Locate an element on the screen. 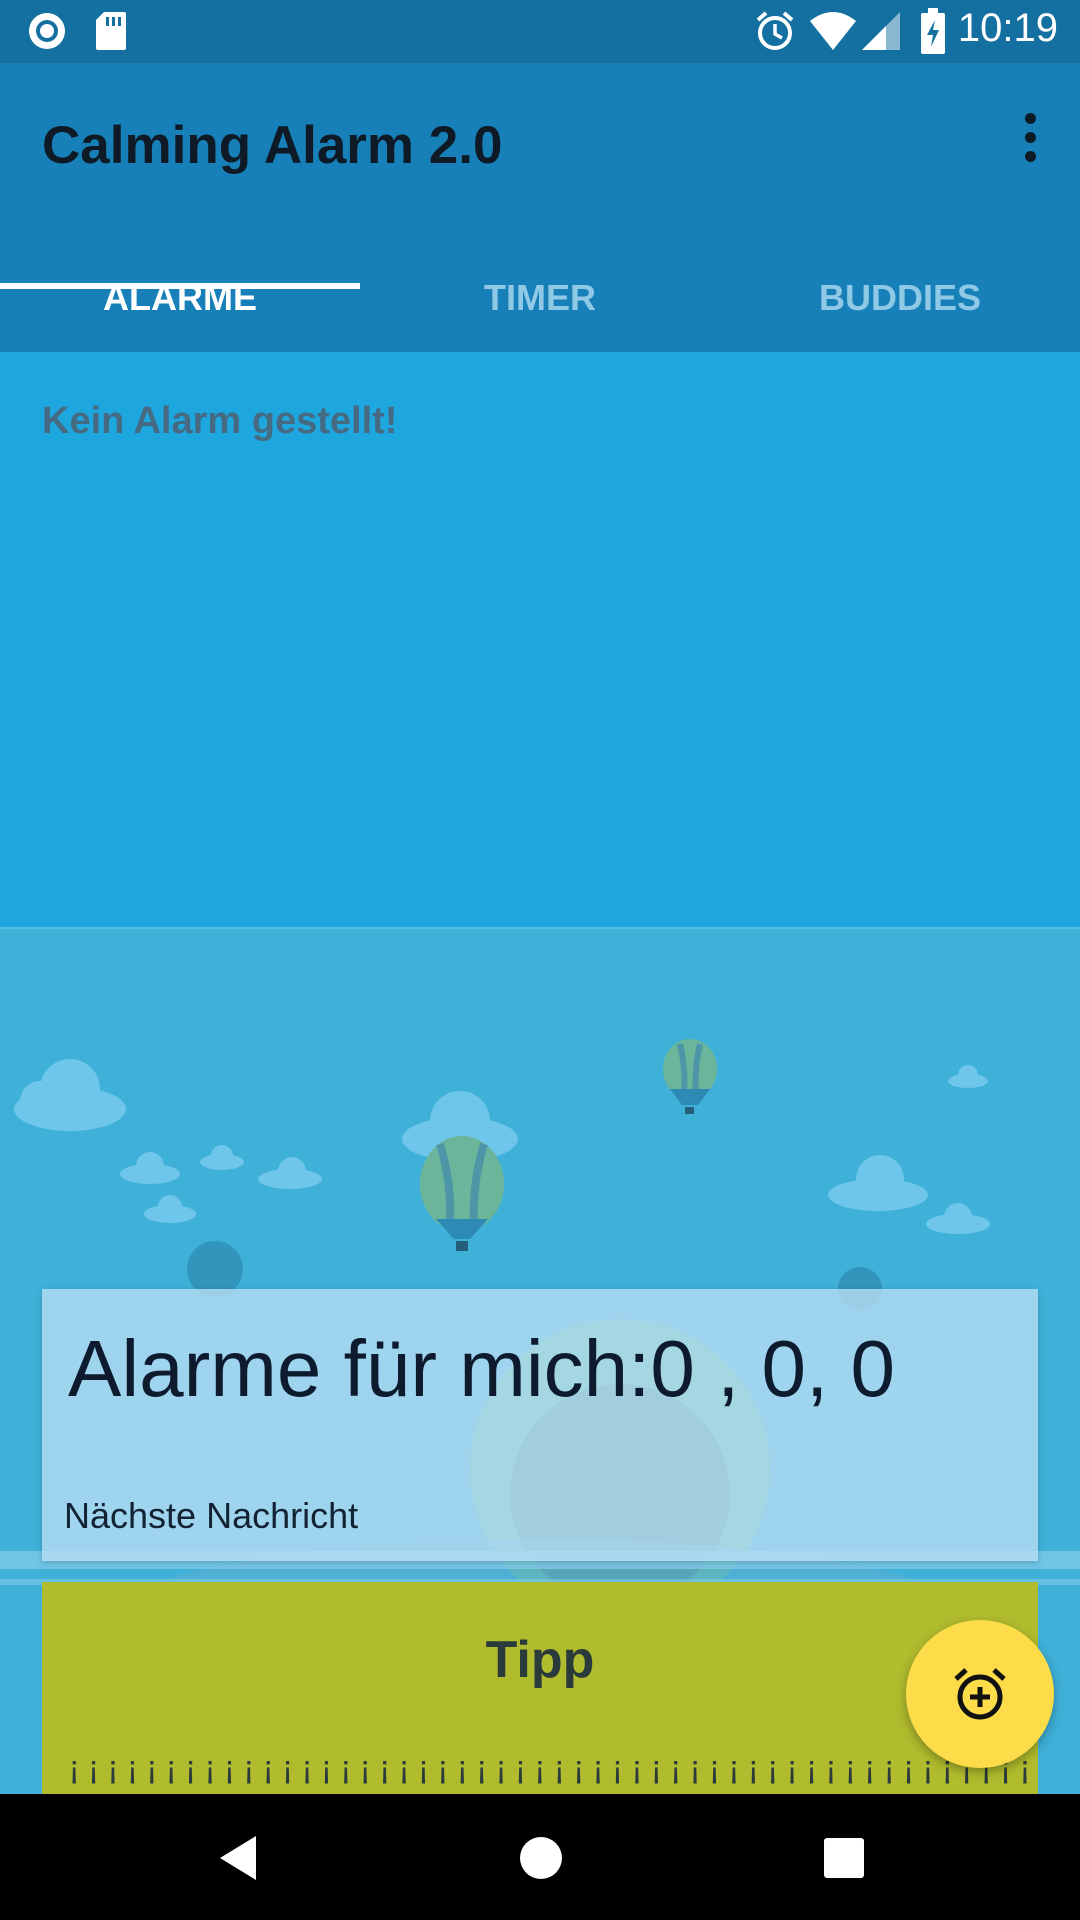  status-bar: 10:19 is located at coordinates (540, 31).